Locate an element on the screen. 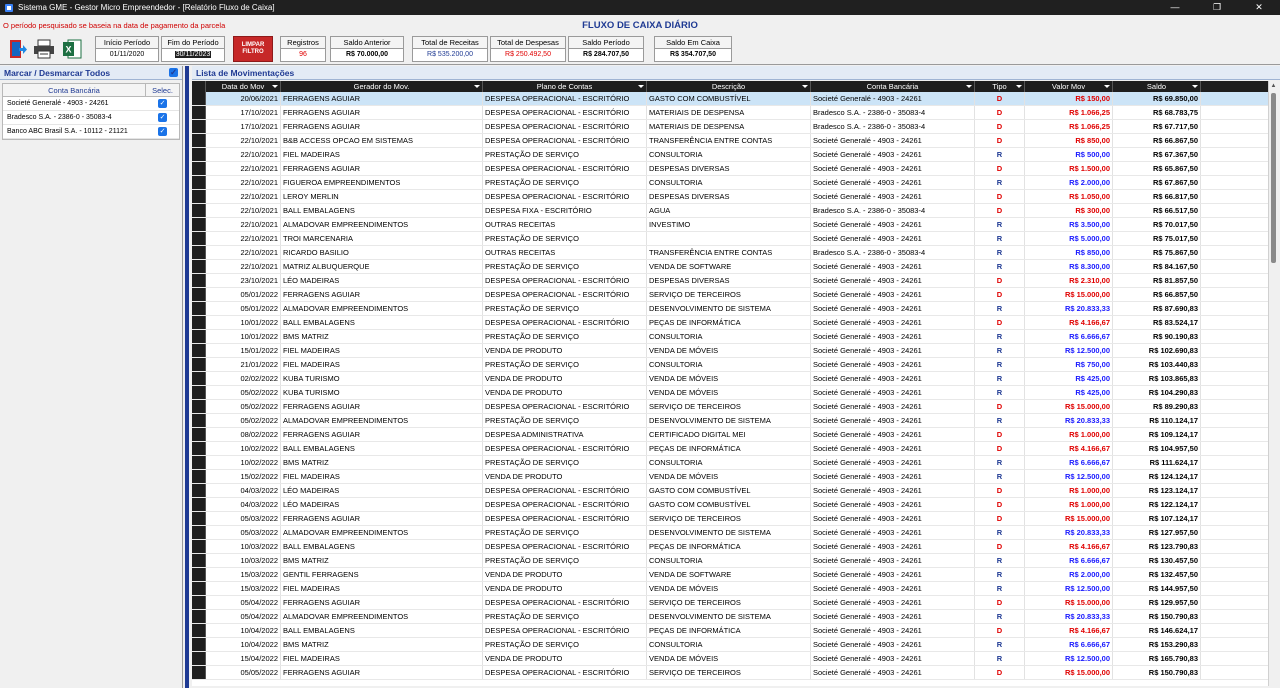  col-plano-contas: Plano de Contas is located at coordinates (565, 86).